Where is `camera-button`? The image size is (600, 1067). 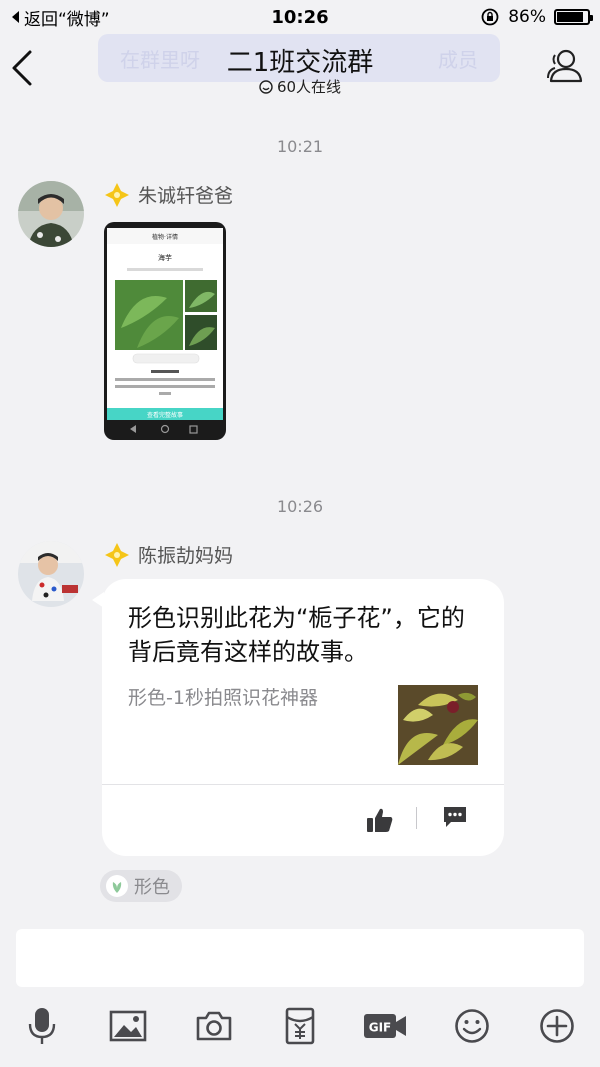 camera-button is located at coordinates (214, 1026).